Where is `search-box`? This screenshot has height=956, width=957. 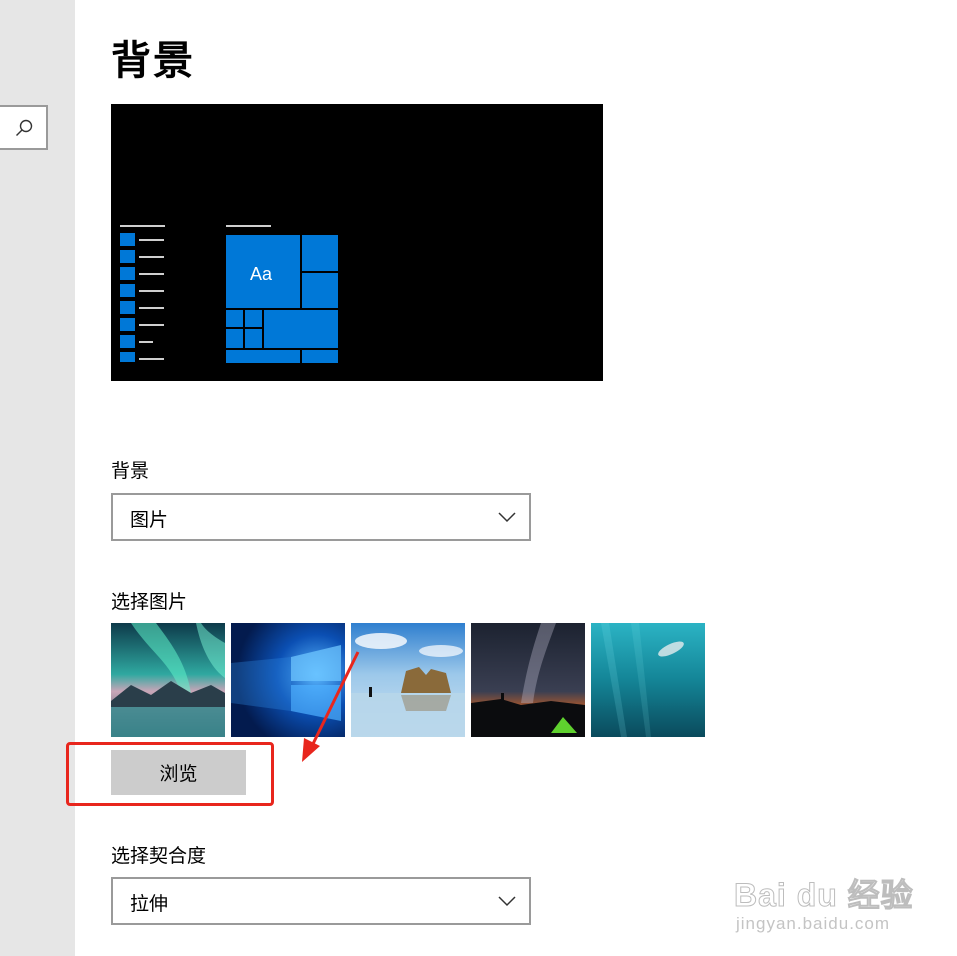
search-box is located at coordinates (24, 127).